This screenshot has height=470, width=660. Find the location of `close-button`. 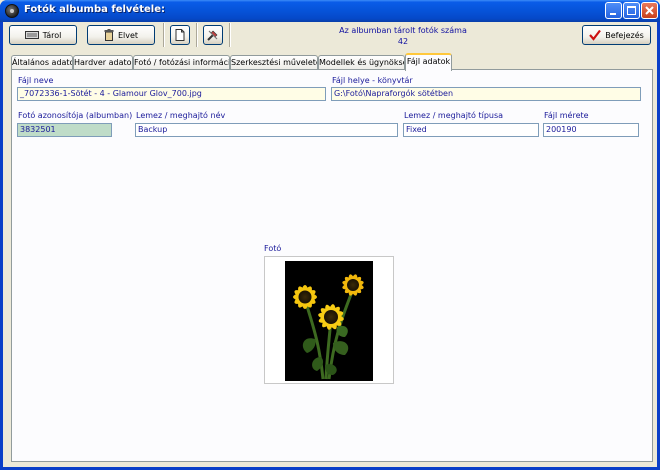

close-button is located at coordinates (649, 10).